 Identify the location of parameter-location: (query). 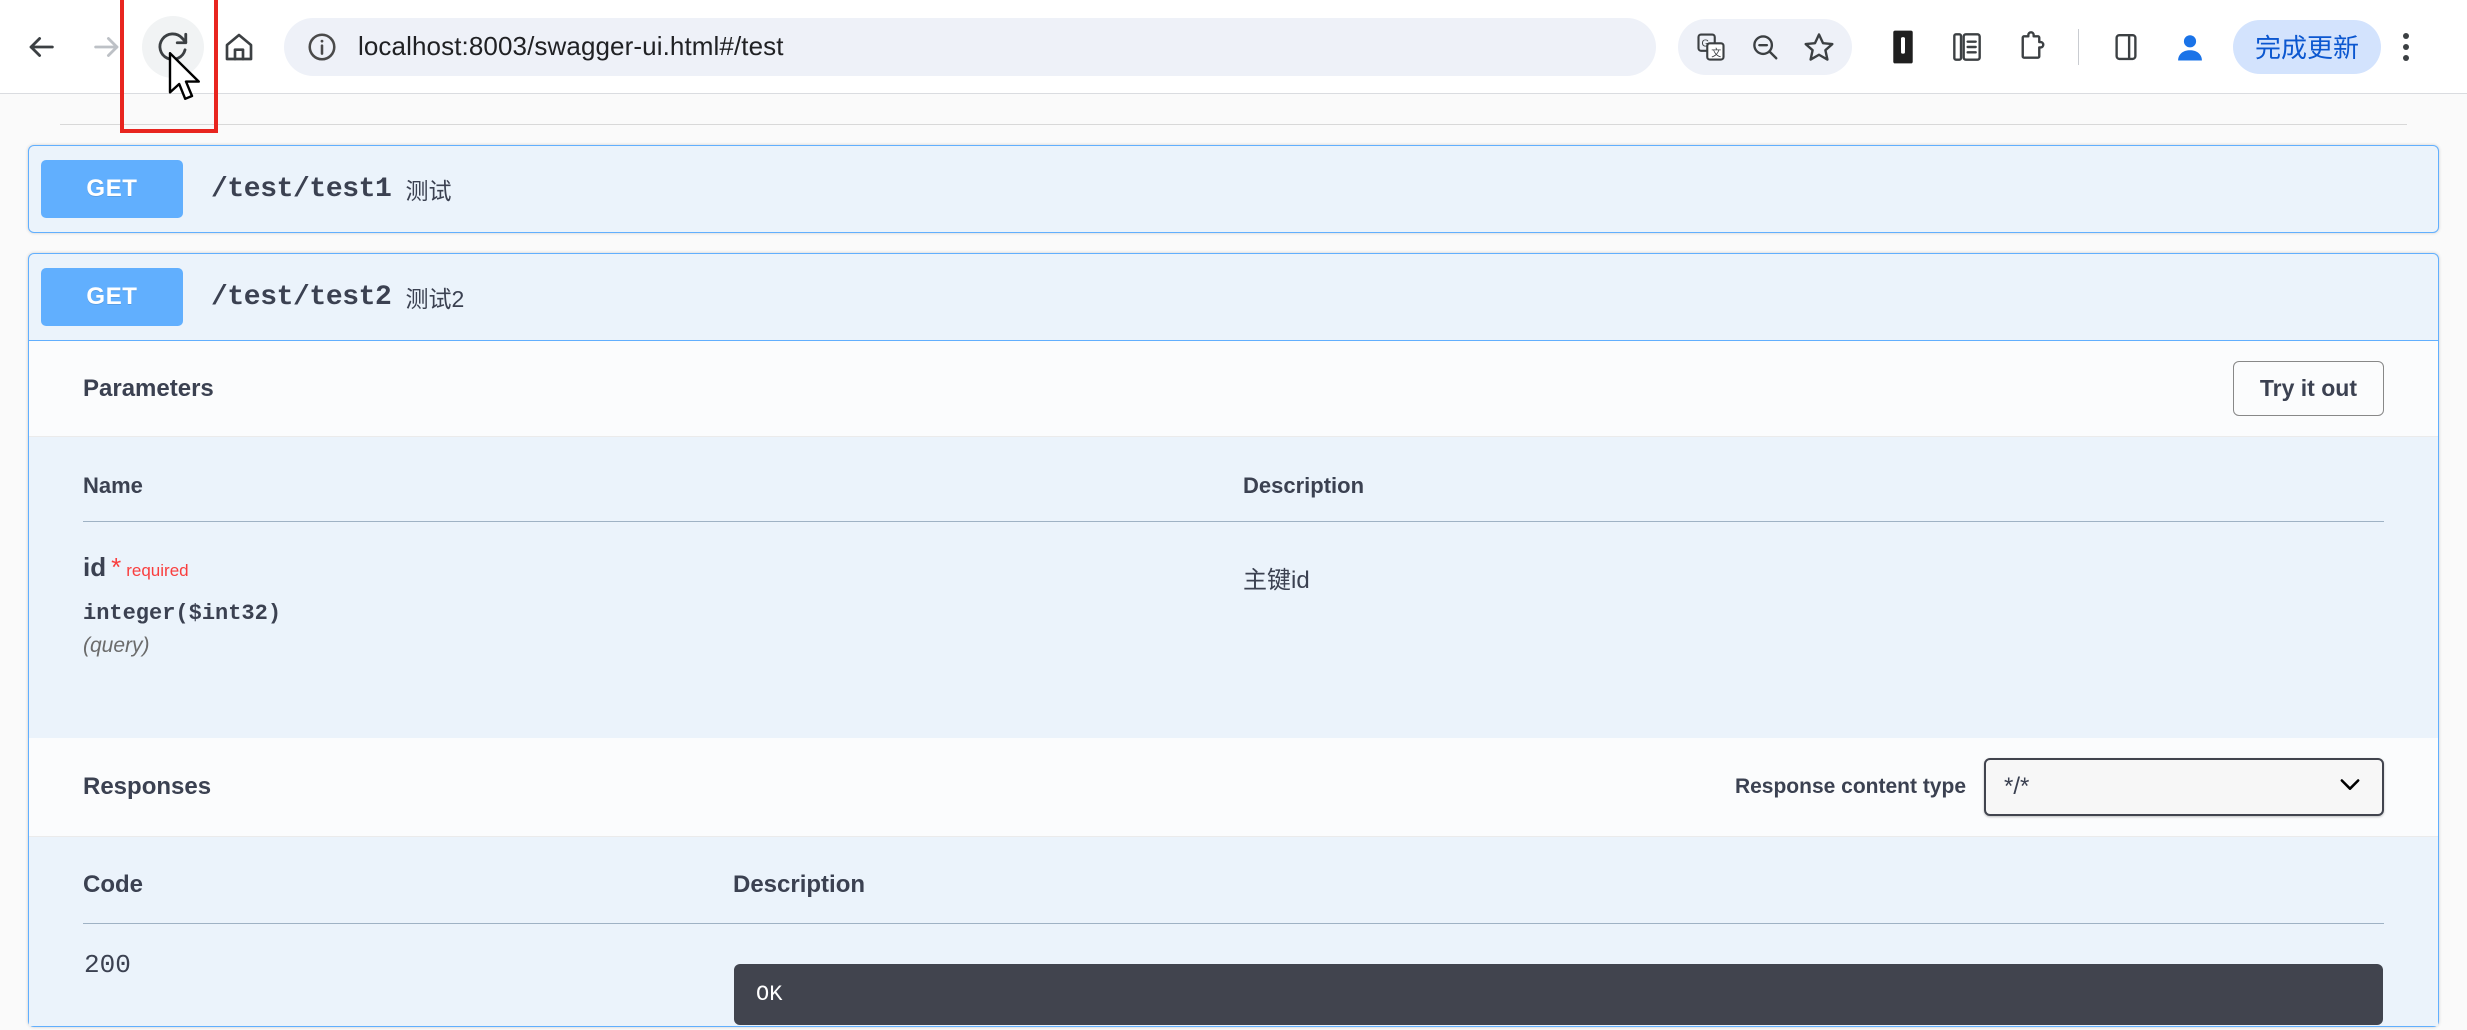
(116, 645).